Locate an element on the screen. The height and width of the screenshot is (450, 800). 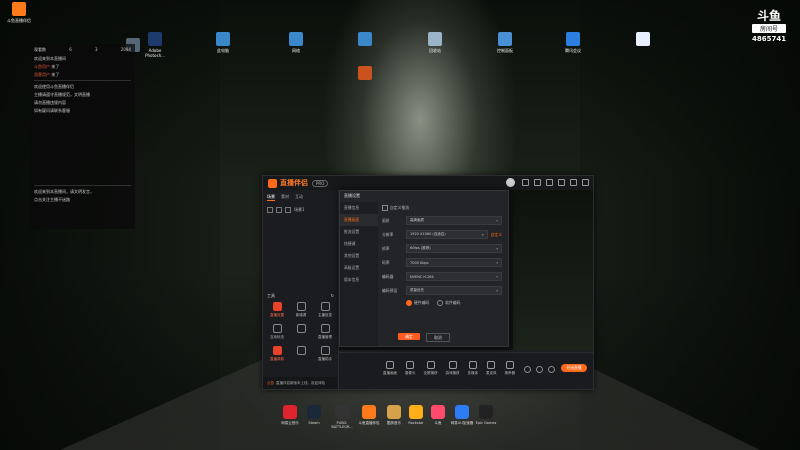
settings-icon is located at coordinates (549, 182).